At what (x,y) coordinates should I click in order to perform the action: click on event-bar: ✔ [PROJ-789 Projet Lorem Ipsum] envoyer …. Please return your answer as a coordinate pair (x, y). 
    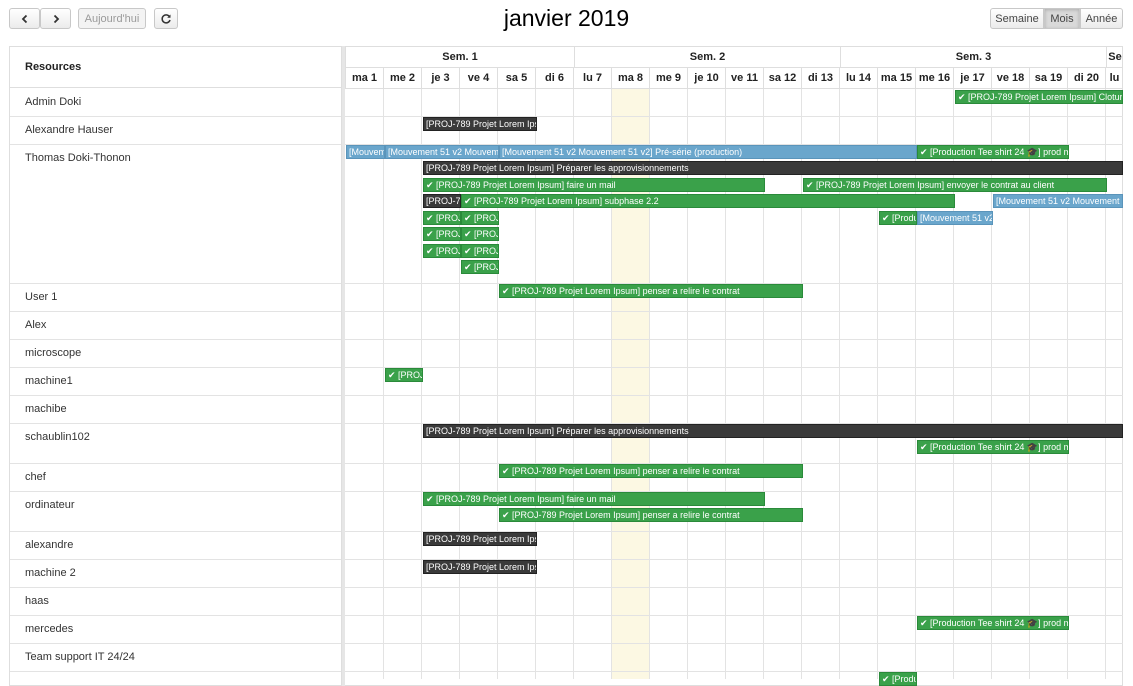
    Looking at the image, I should click on (955, 185).